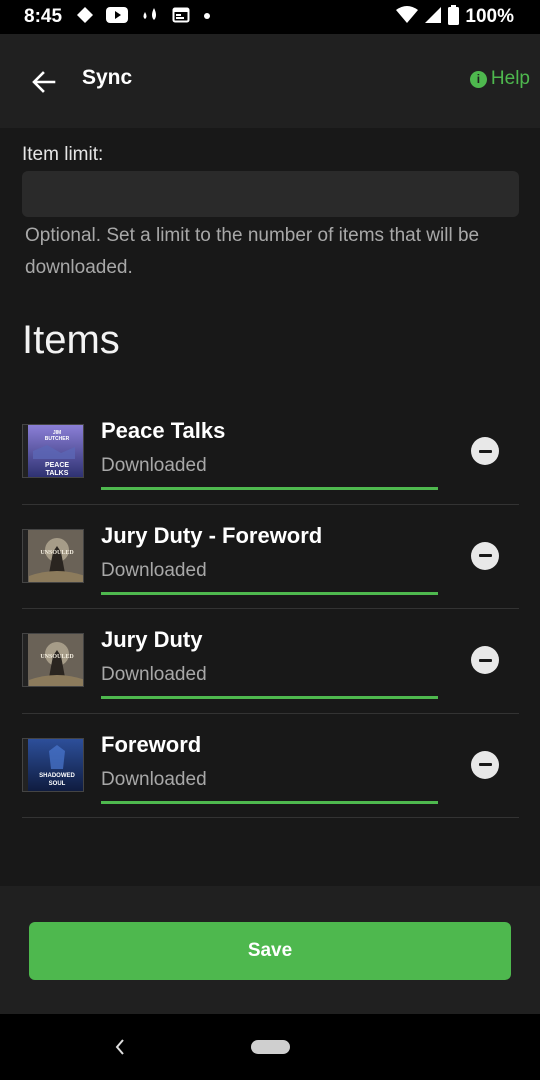 The height and width of the screenshot is (1080, 540). Describe the element at coordinates (71, 340) in the screenshot. I see `items-heading: Items` at that location.